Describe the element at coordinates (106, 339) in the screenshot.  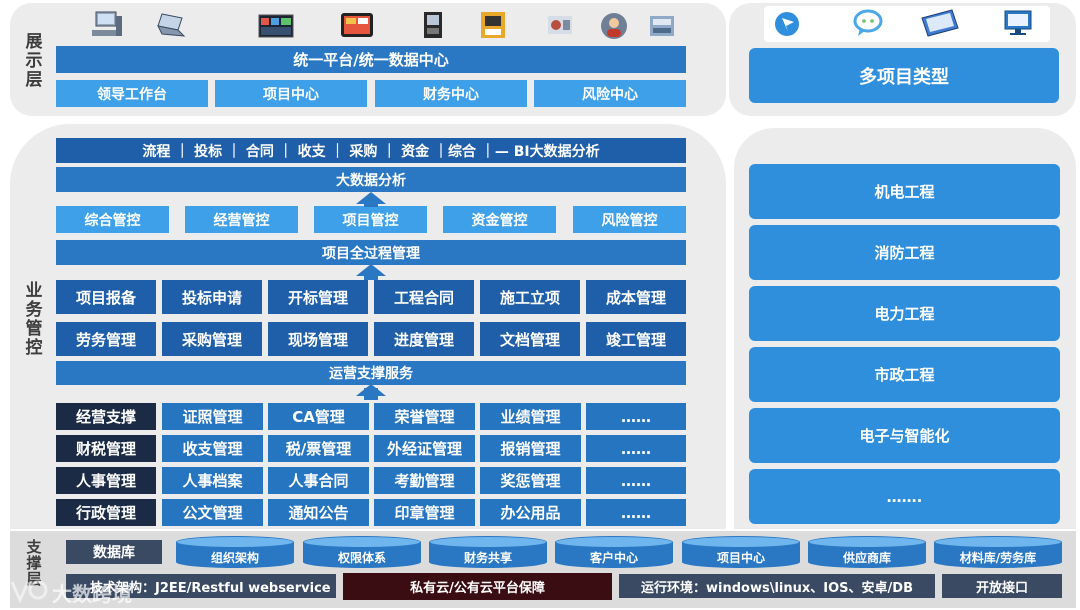
I see `module-item: 劳务管理` at that location.